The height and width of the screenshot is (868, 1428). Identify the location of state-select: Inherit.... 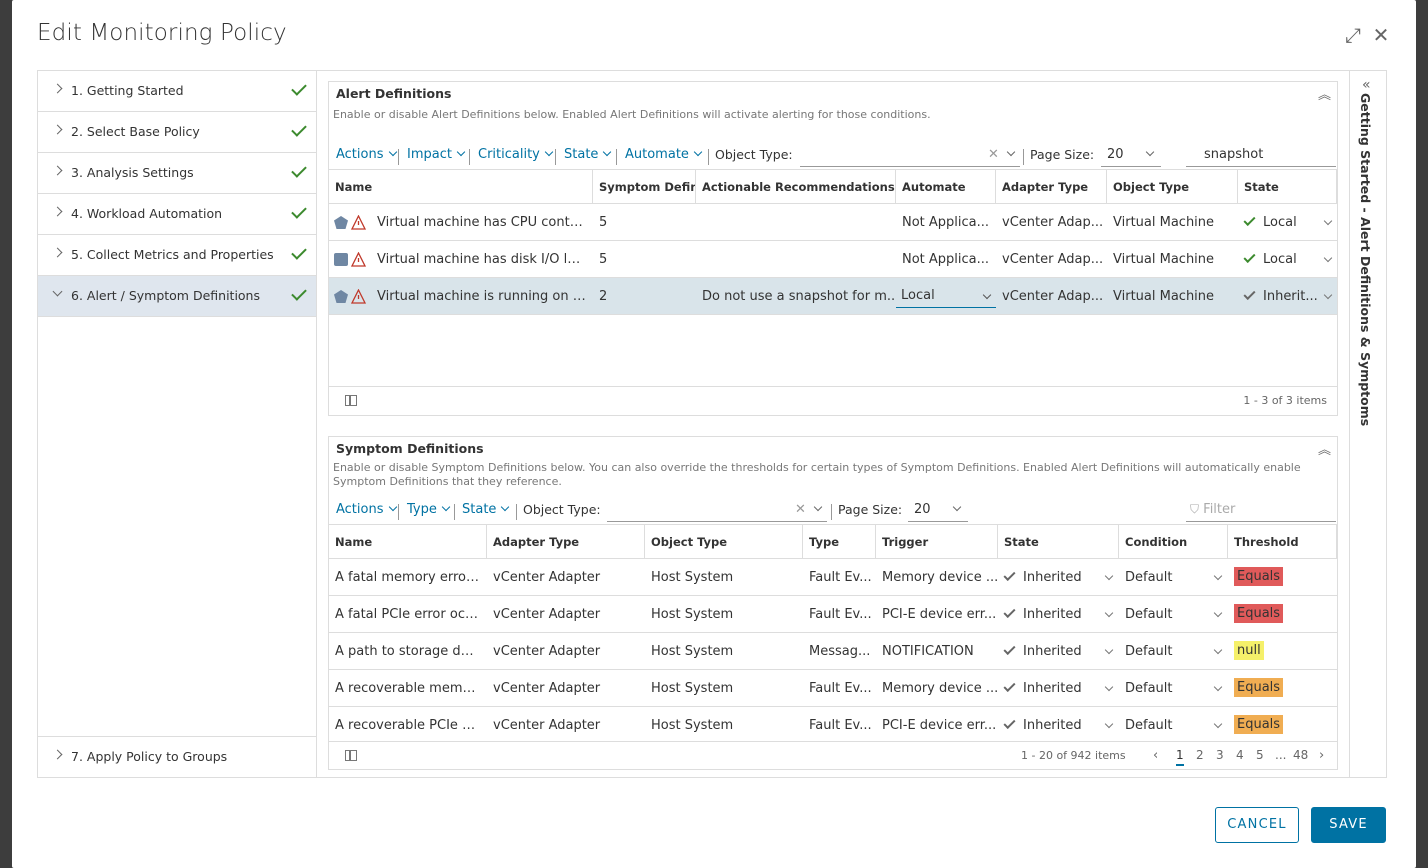
(1279, 296).